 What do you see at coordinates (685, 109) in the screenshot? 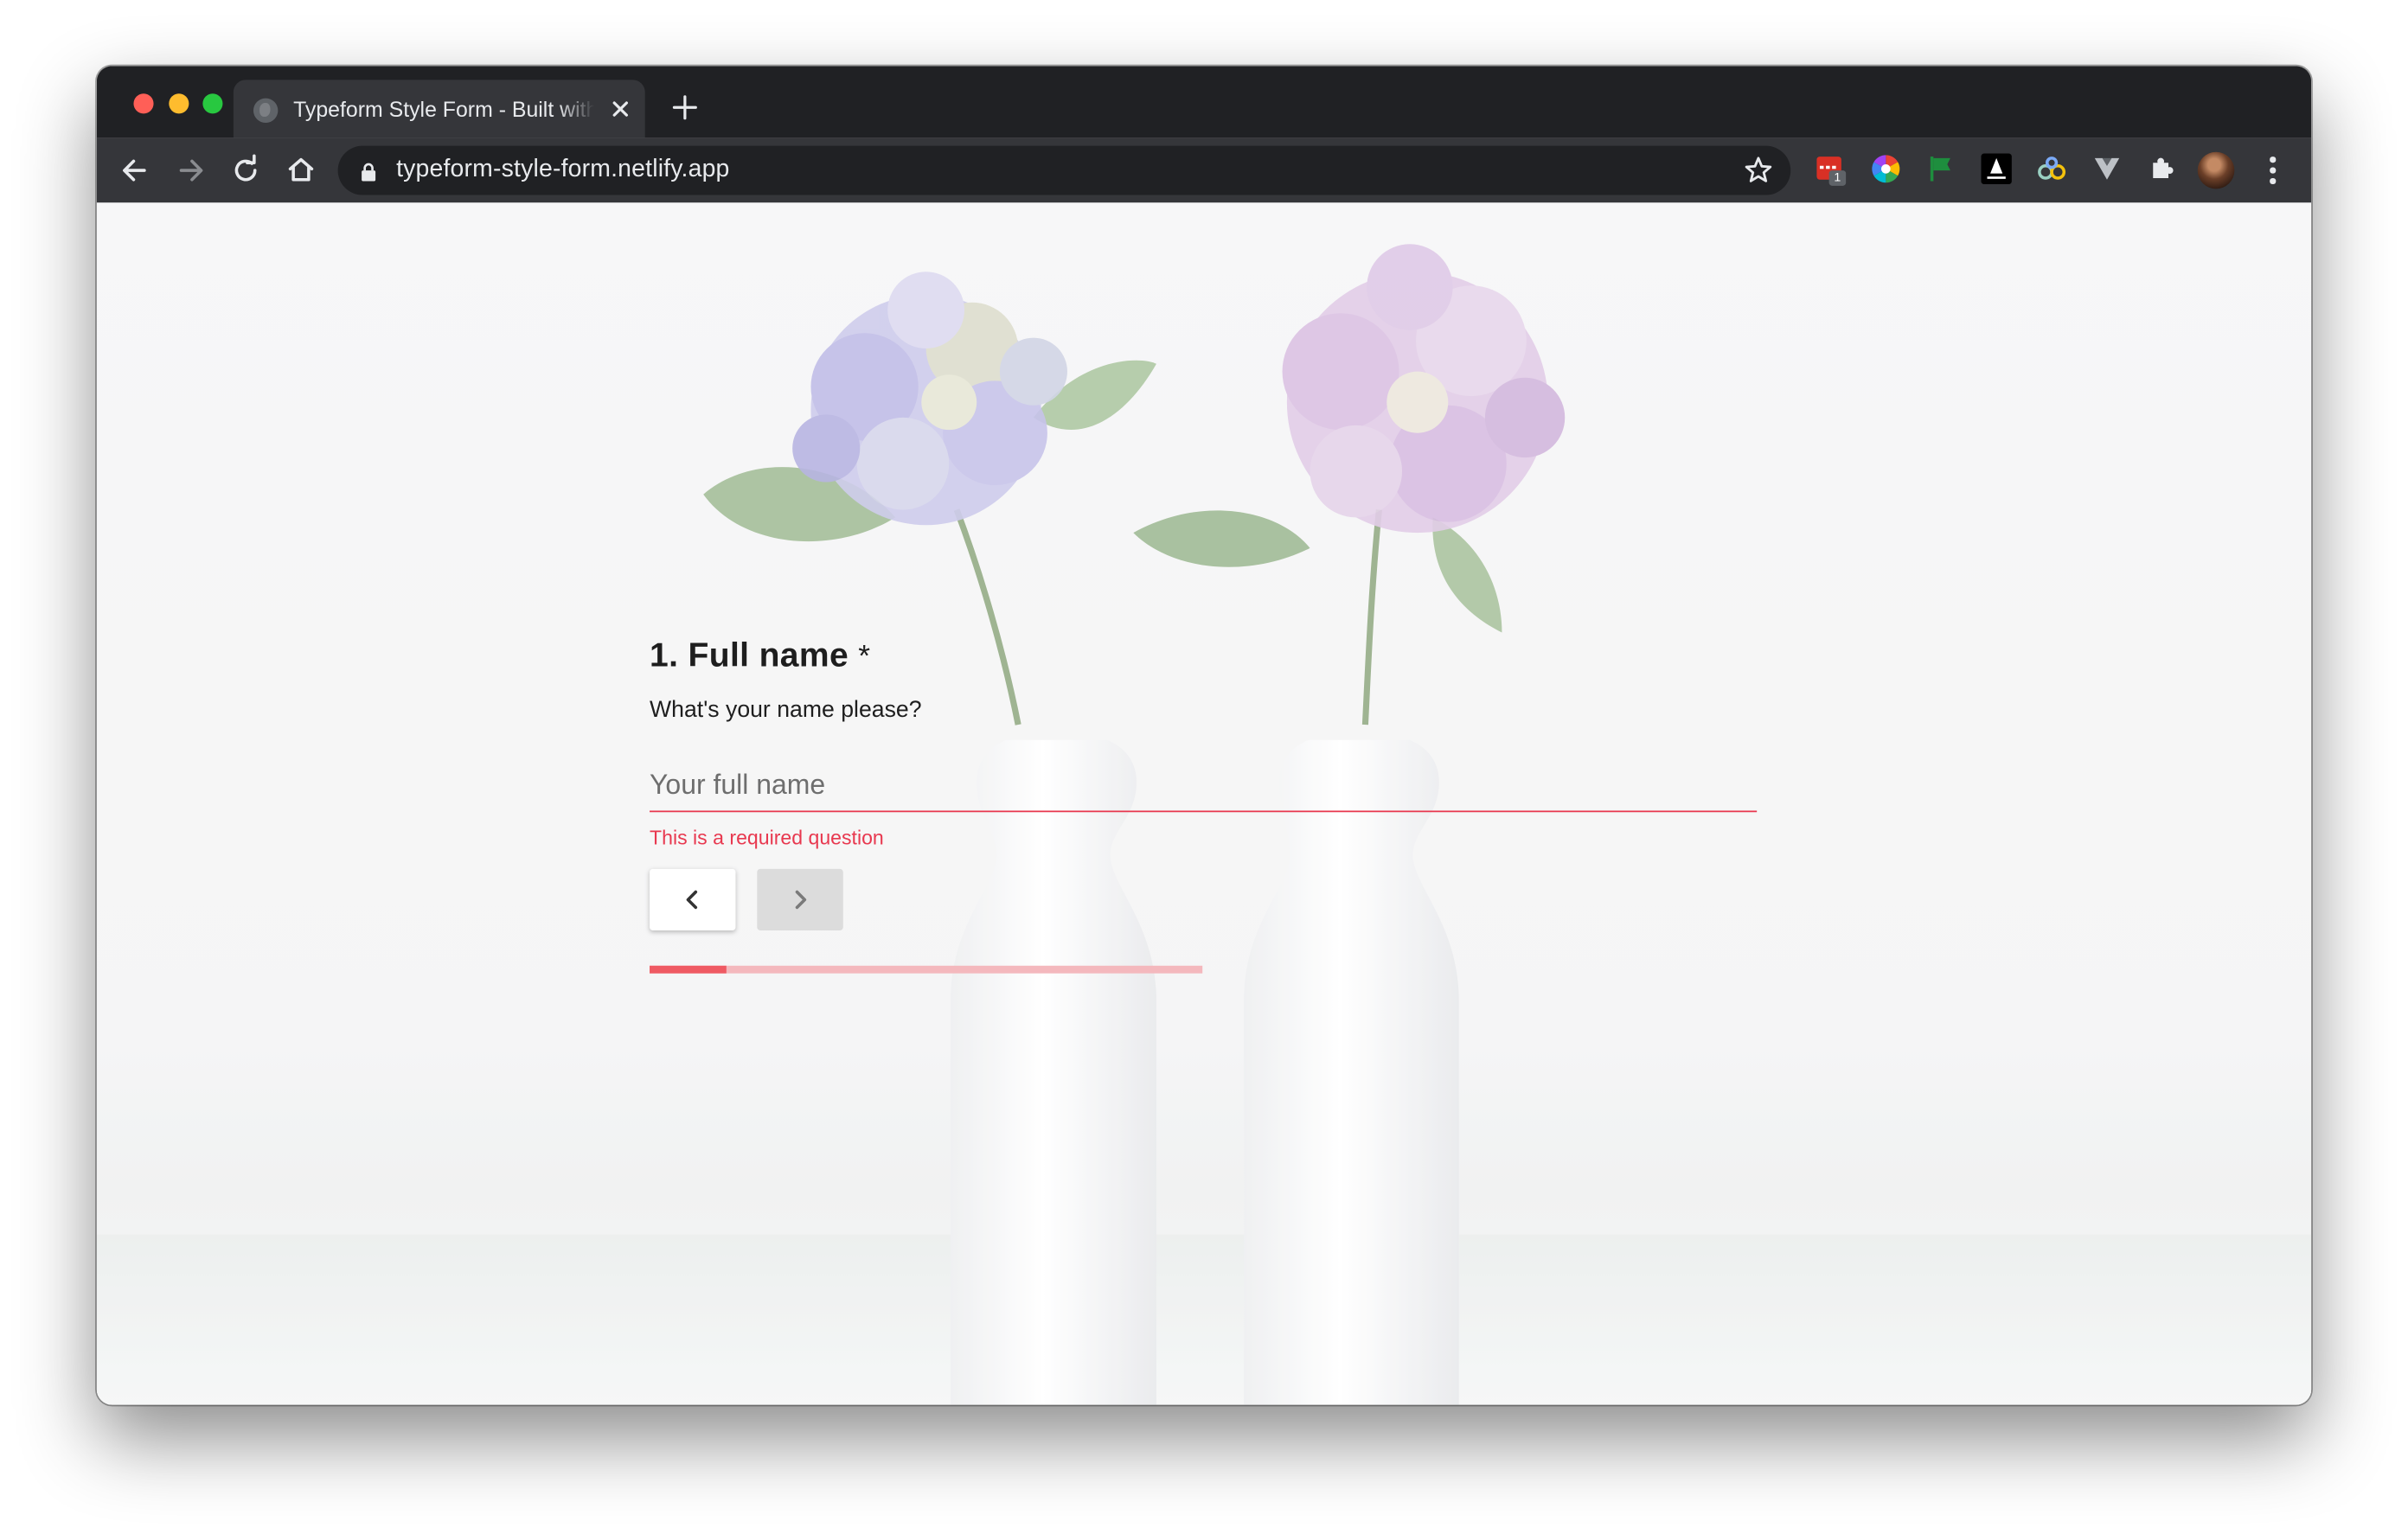
I see `new-tab-button` at bounding box center [685, 109].